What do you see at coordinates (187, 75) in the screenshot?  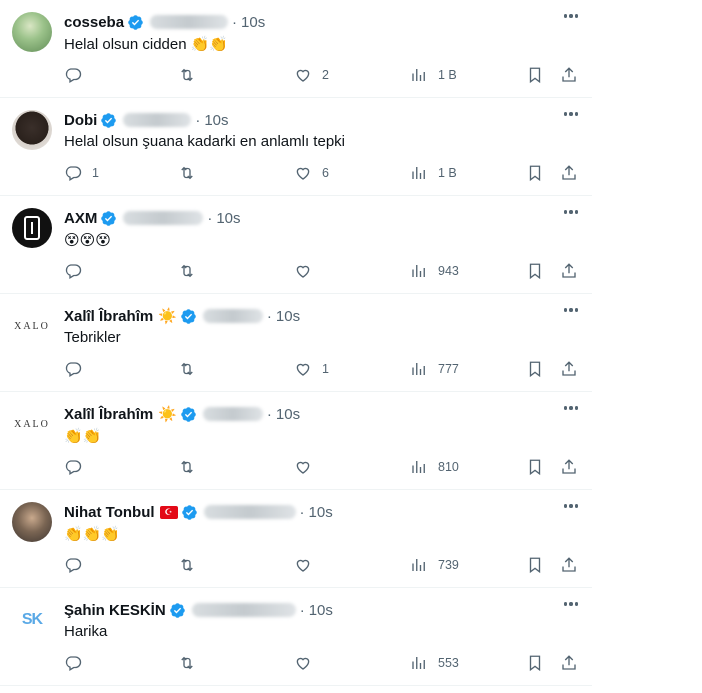 I see `retweet-icon` at bounding box center [187, 75].